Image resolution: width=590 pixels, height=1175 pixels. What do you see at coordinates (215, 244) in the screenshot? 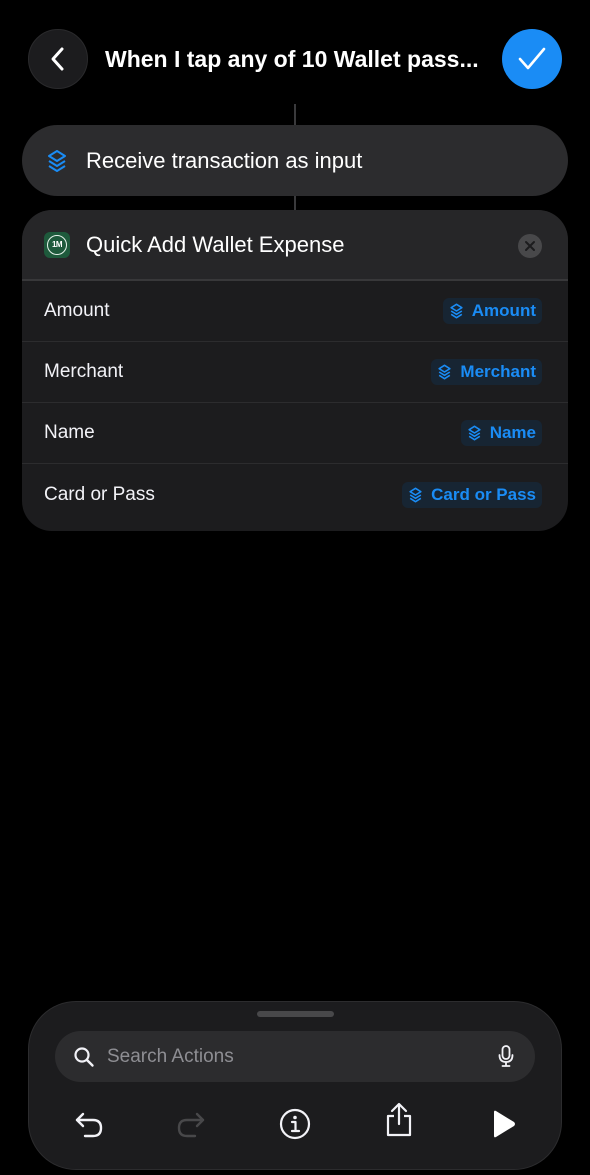
I see `action-title: Quick Add Wallet Expense` at bounding box center [215, 244].